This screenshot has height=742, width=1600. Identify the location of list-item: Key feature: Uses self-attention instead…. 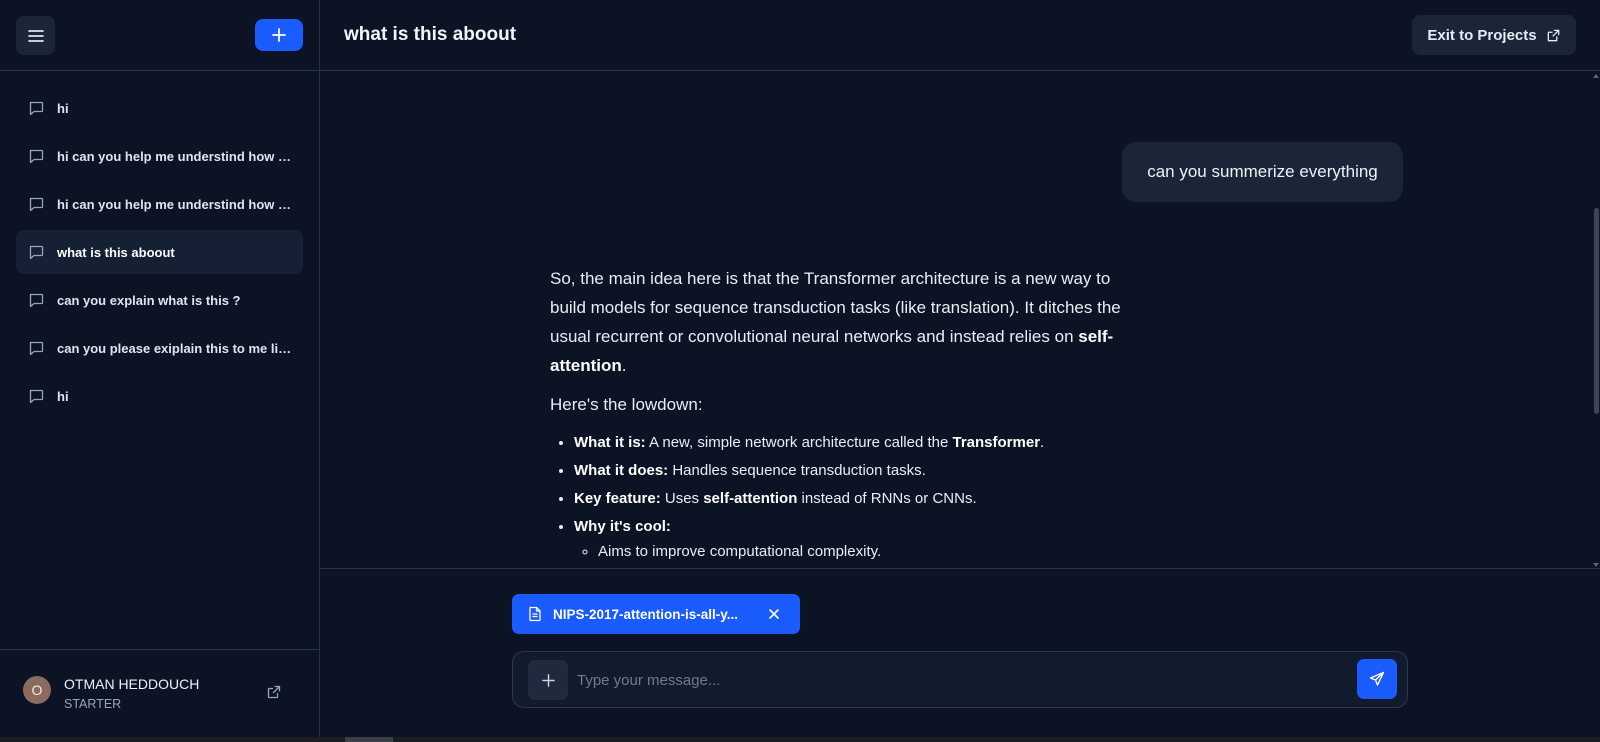
(857, 499).